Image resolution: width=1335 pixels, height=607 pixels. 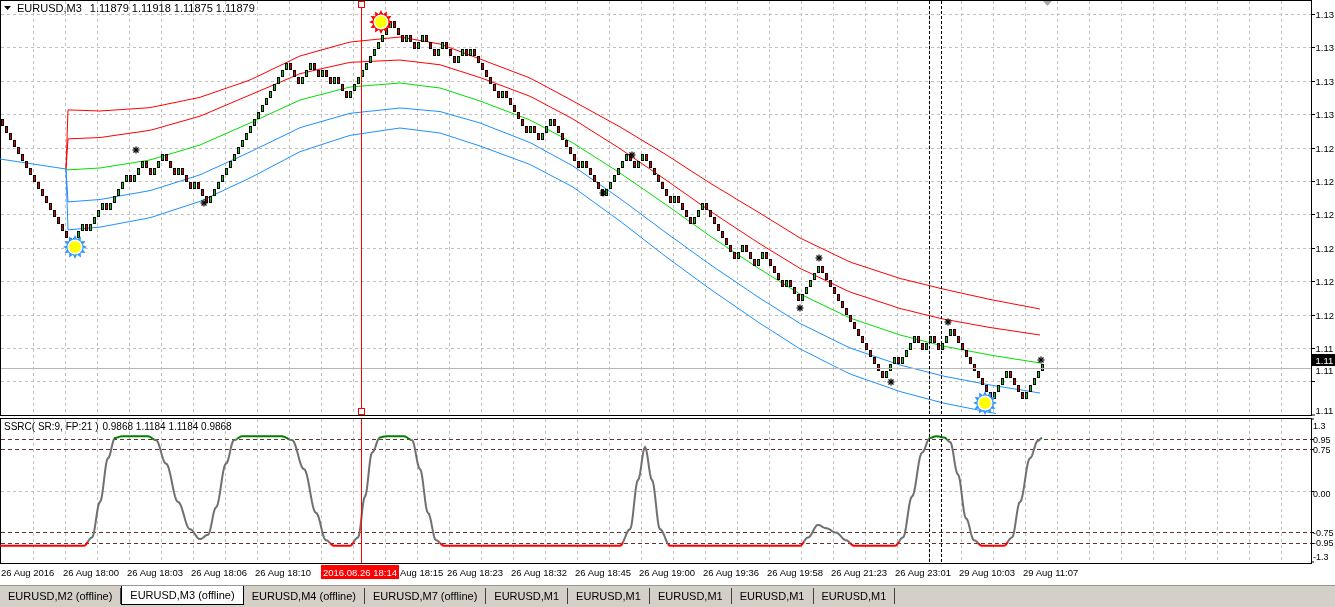 I want to click on triangle-icon, so click(x=1047, y=3).